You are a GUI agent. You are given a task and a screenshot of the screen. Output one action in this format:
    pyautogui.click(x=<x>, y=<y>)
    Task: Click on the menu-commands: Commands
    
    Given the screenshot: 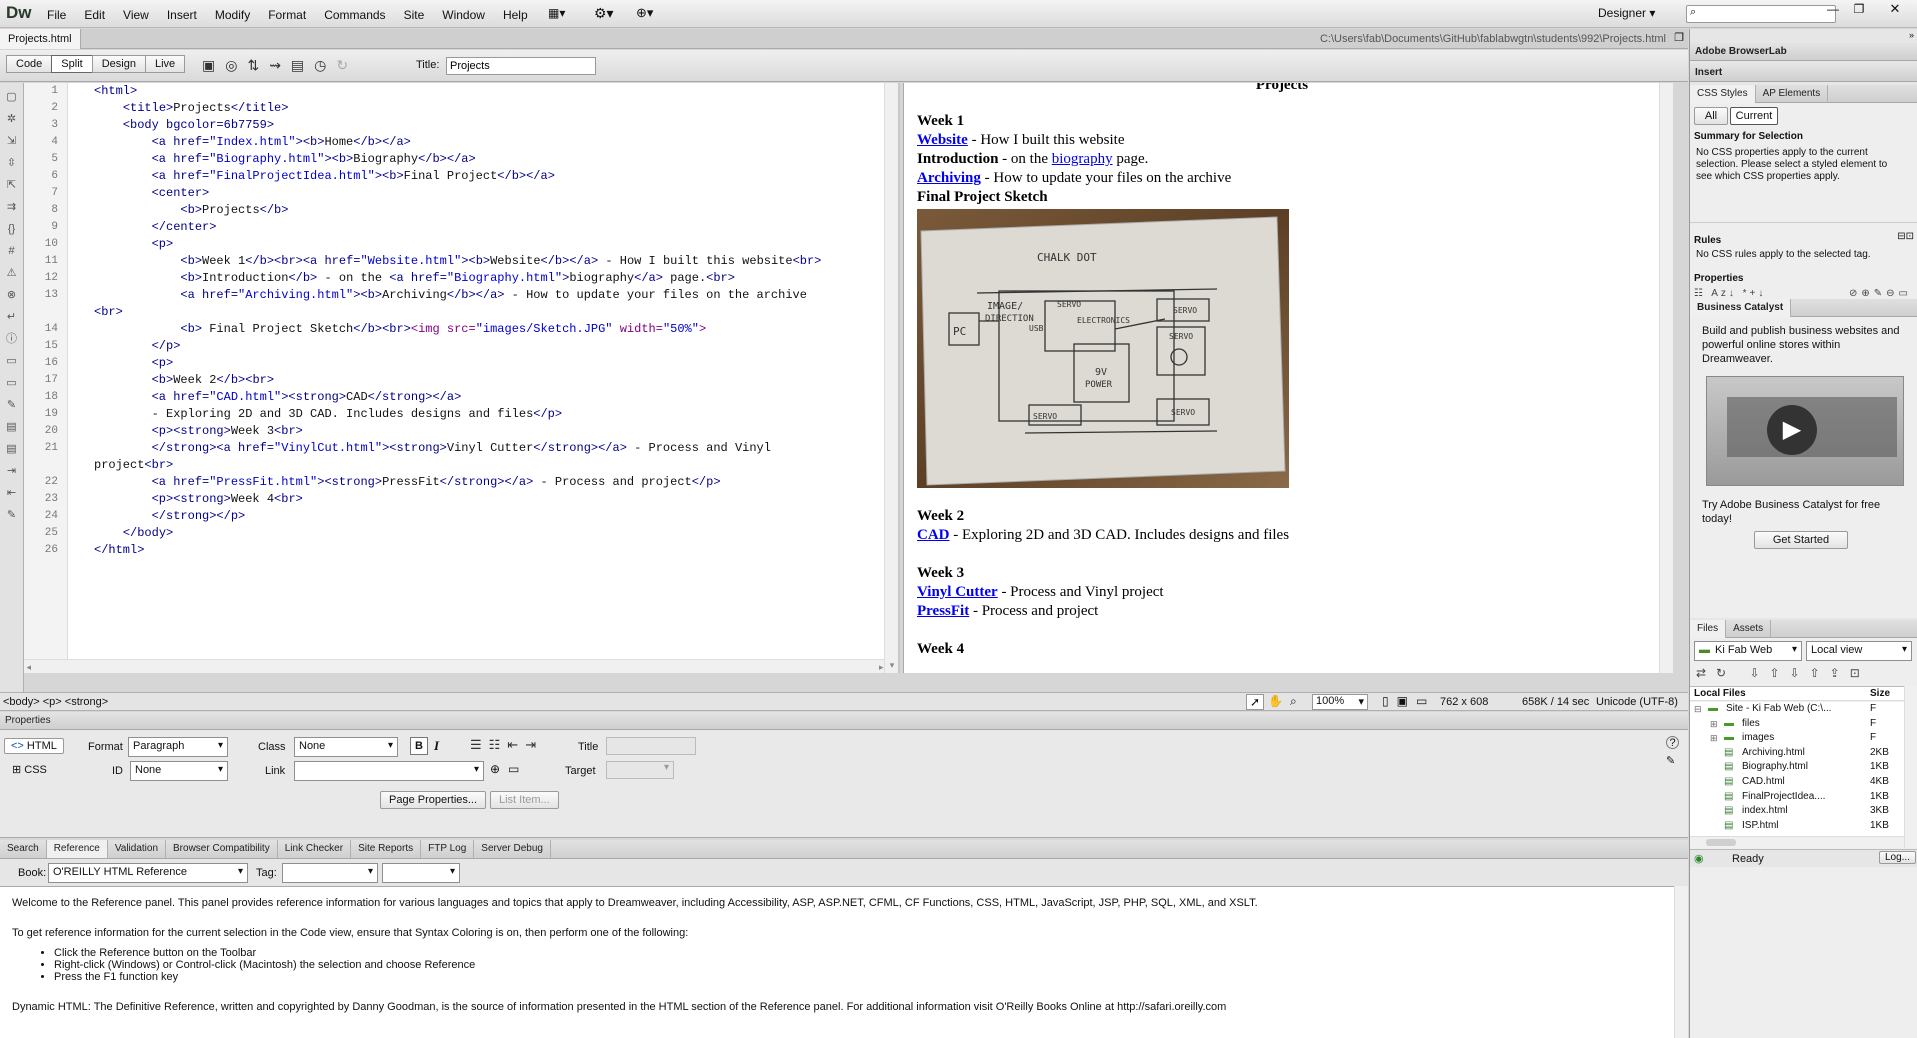 What is the action you would take?
    pyautogui.click(x=354, y=15)
    